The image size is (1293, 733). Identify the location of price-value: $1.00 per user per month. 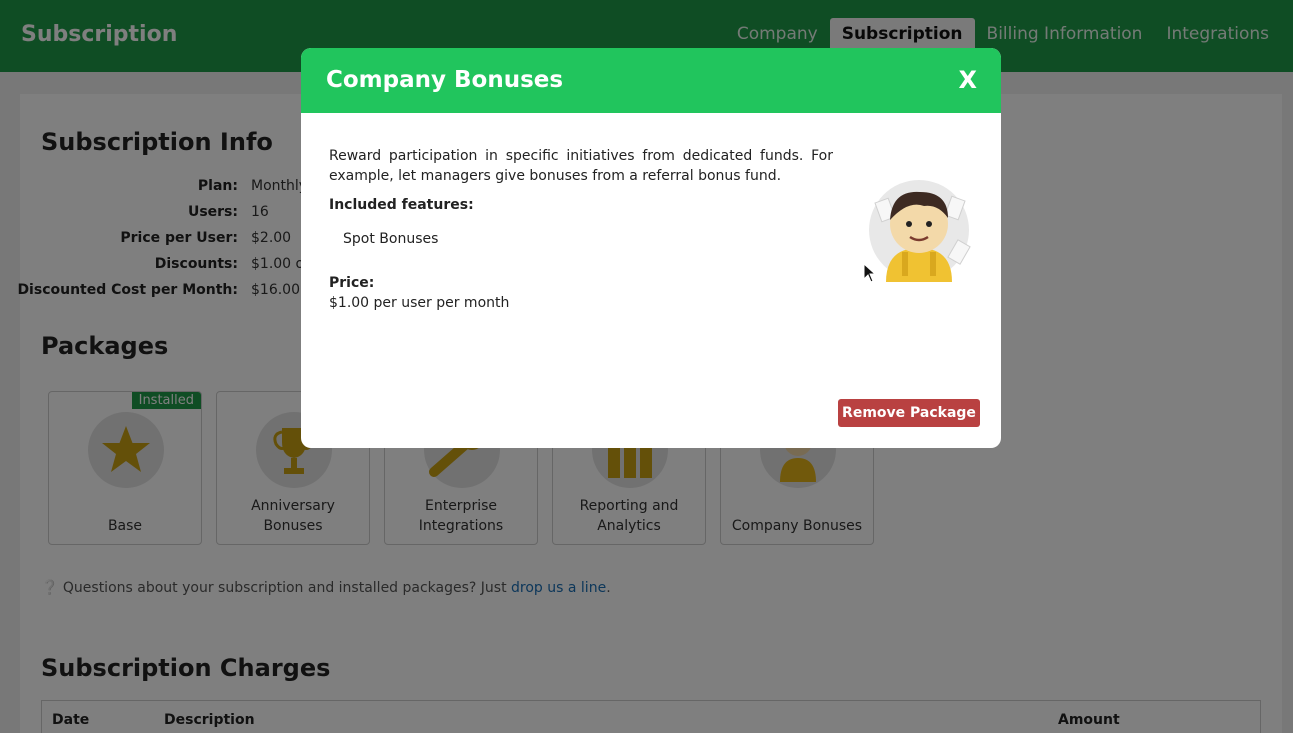
(419, 303).